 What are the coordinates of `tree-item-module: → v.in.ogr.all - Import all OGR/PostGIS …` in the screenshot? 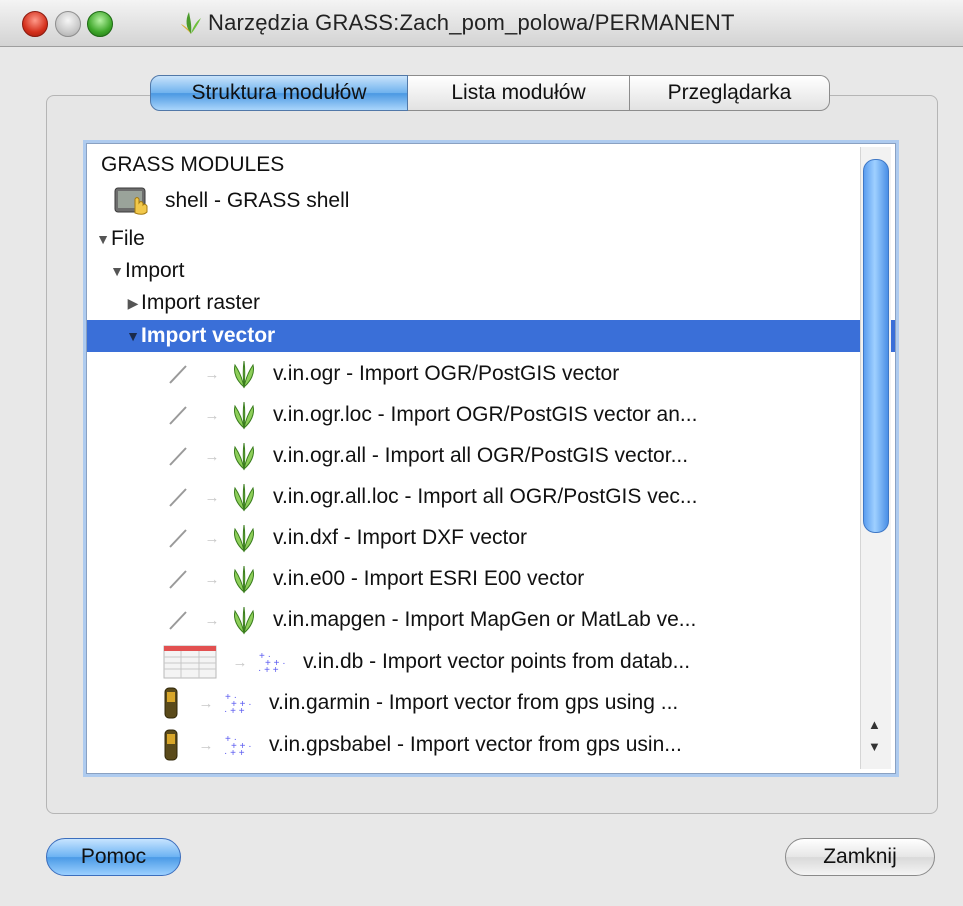 It's located at (491, 456).